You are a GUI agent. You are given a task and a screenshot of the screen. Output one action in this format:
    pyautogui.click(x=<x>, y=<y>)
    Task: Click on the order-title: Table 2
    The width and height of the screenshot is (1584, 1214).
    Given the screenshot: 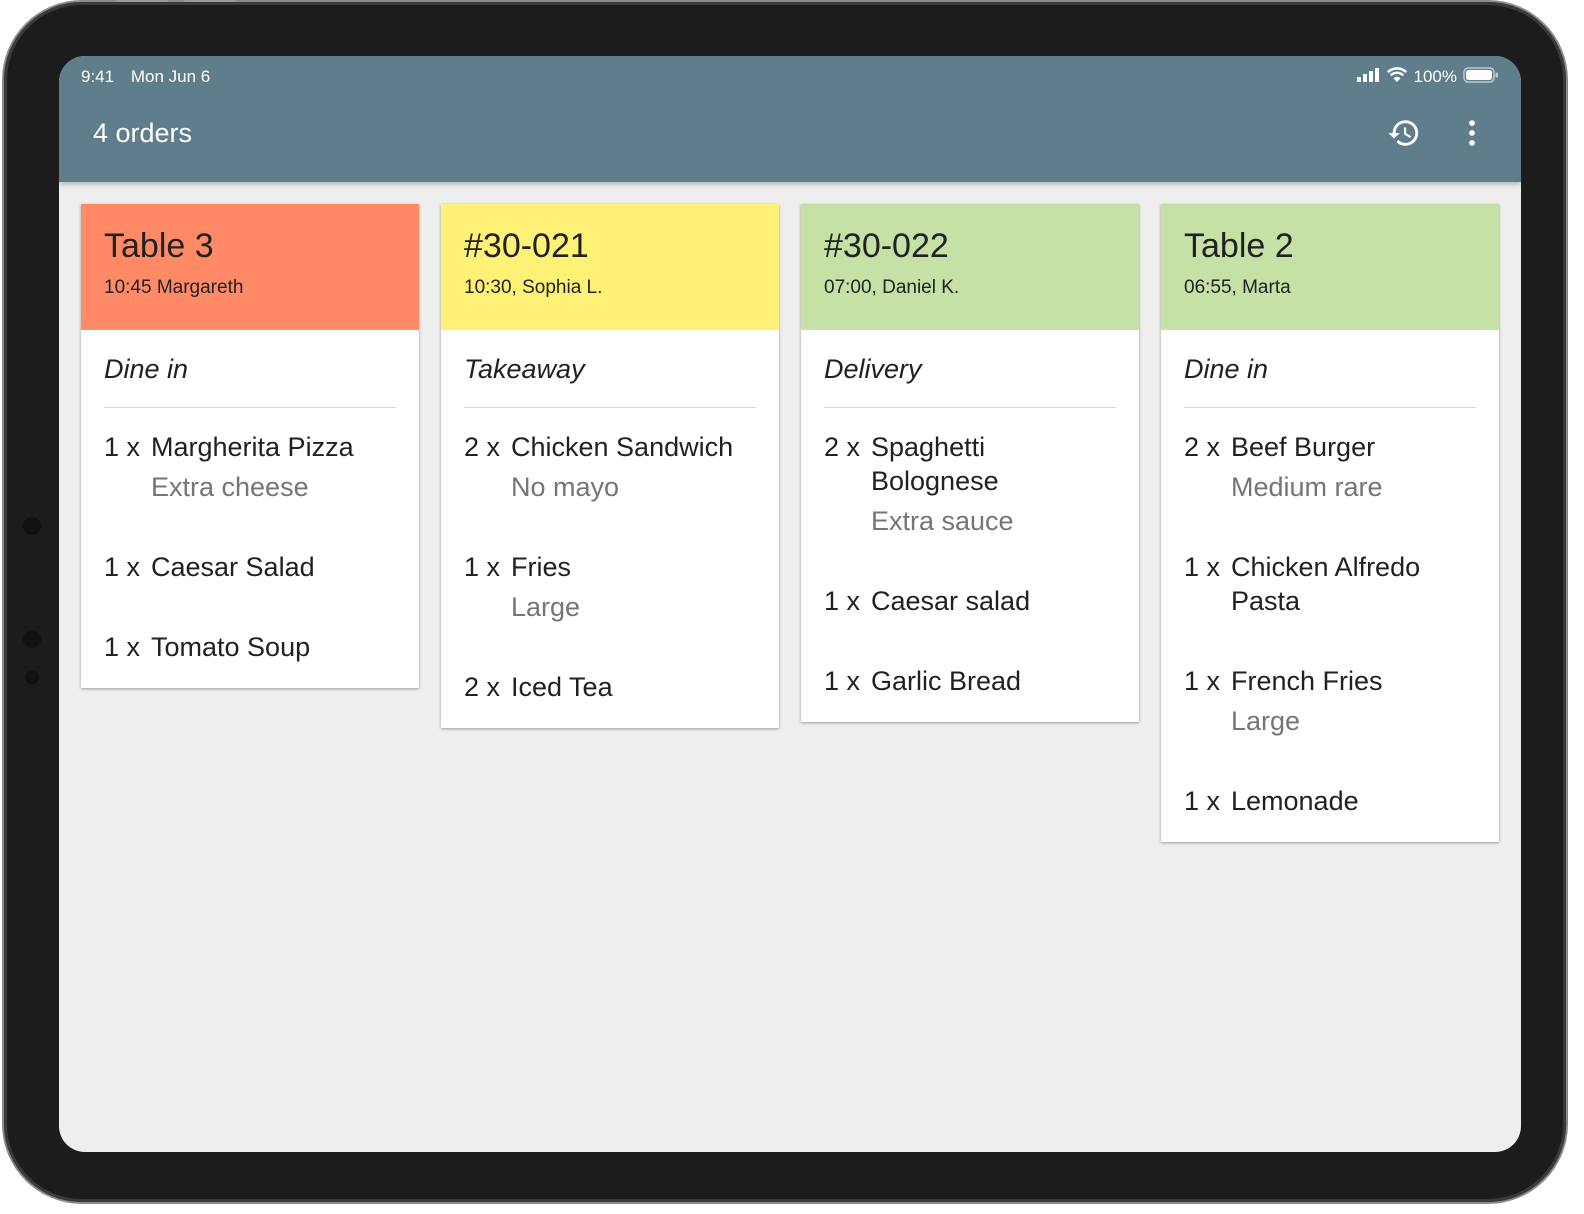 What is the action you would take?
    pyautogui.click(x=1239, y=246)
    